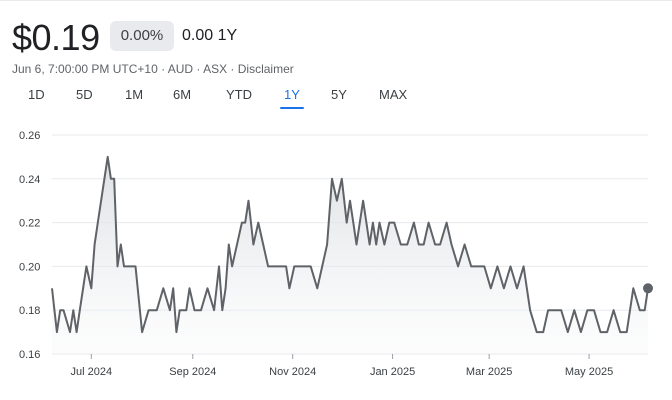 This screenshot has width=672, height=400. I want to click on y-tick-label: 0.24, so click(29, 180).